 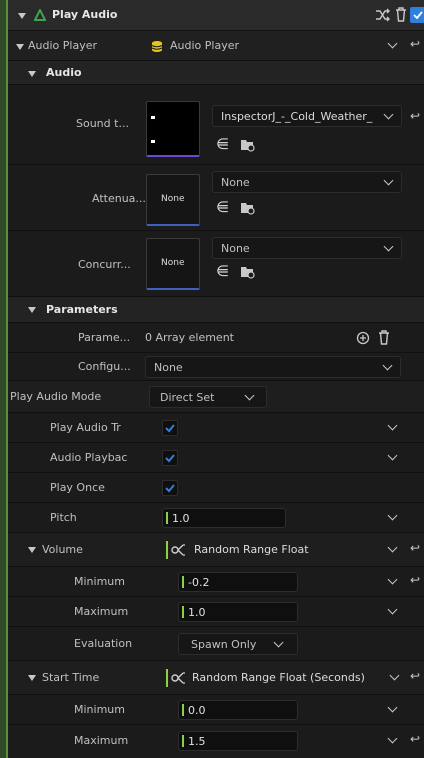 I want to click on volume-minimum-input: -0.2, so click(x=238, y=582).